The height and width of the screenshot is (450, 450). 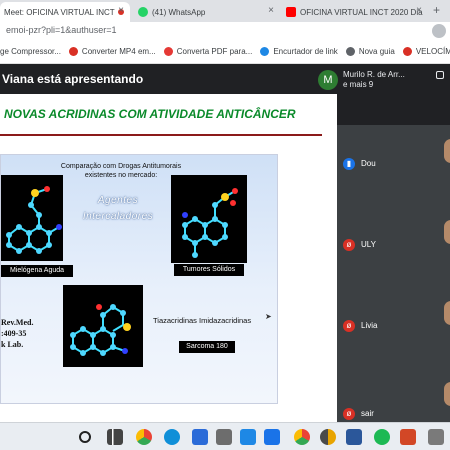 I want to click on speed-icon, so click(x=407, y=51).